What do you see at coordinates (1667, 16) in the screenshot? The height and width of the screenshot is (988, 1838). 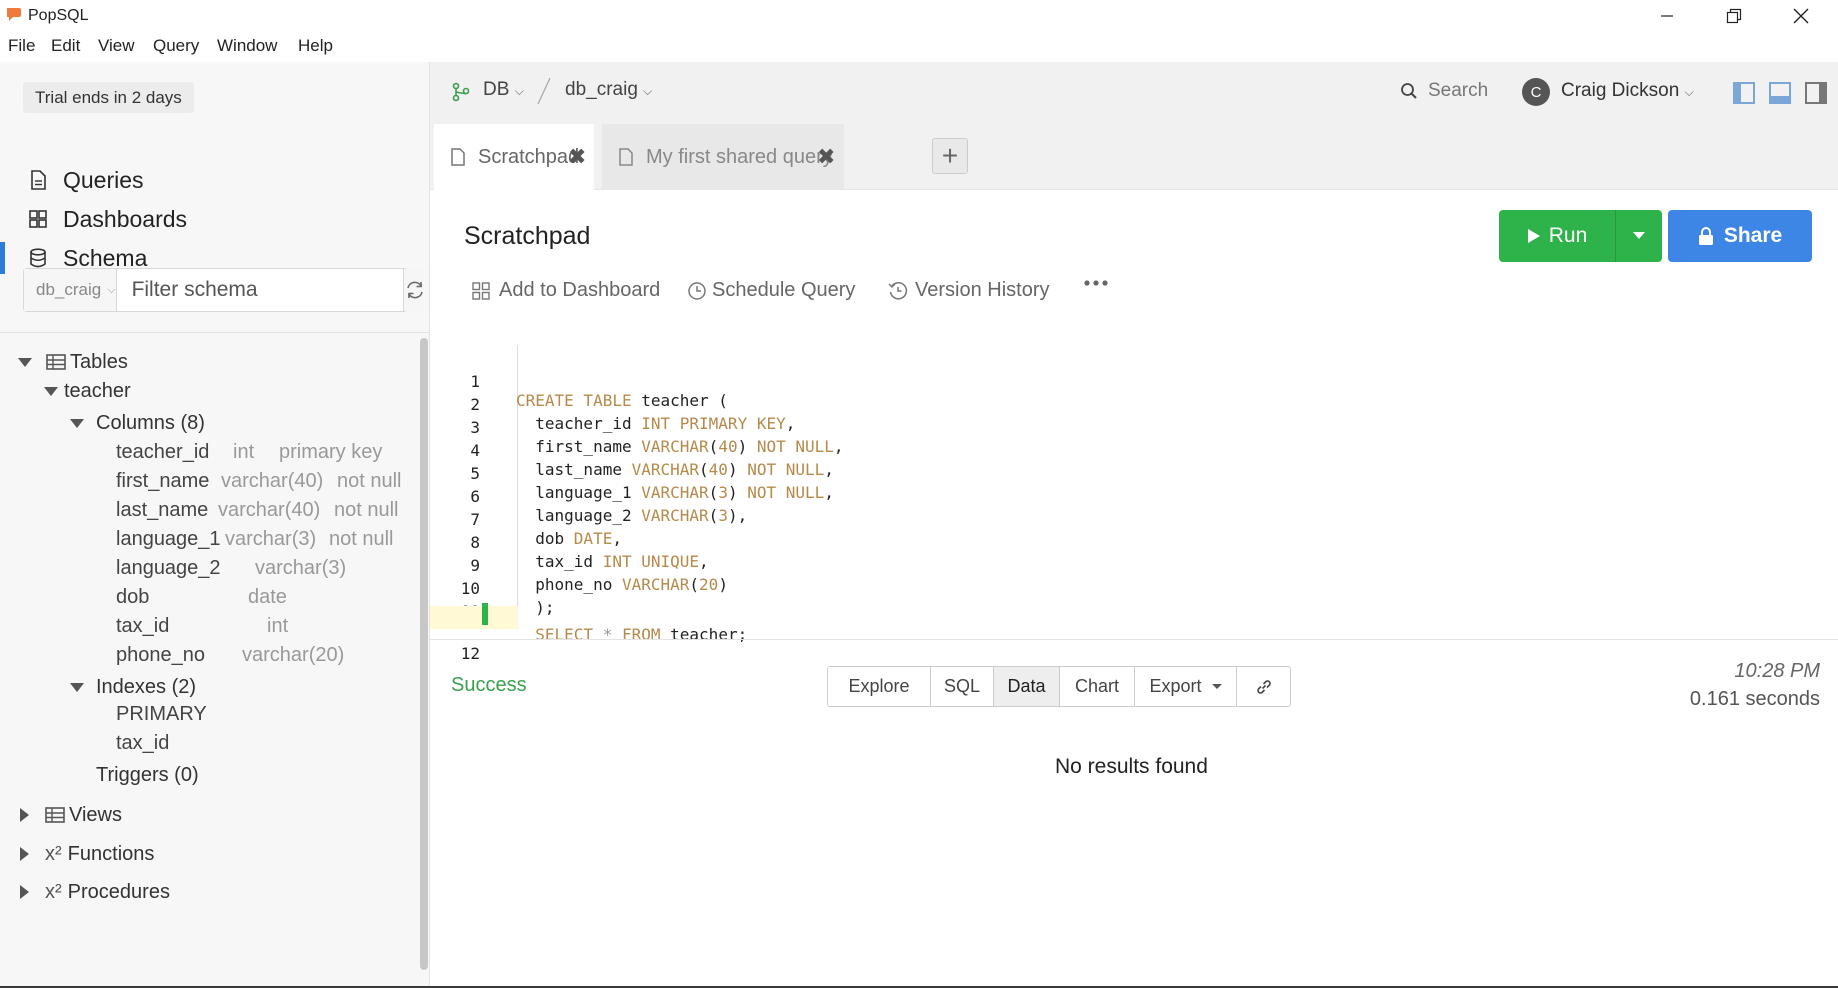 I see `minimize-button` at bounding box center [1667, 16].